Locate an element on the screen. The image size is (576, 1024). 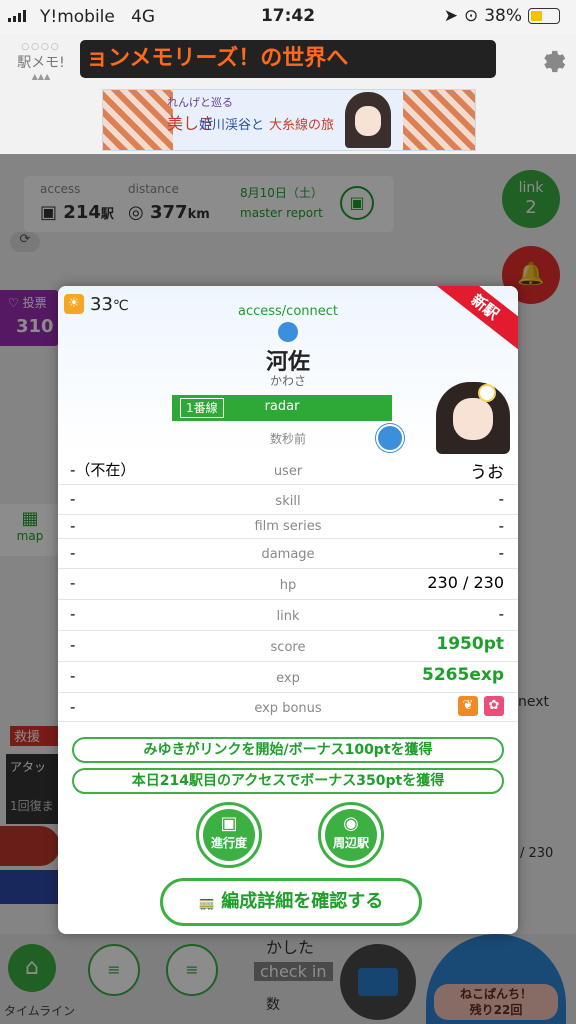
link-row-label: link is located at coordinates (288, 616).